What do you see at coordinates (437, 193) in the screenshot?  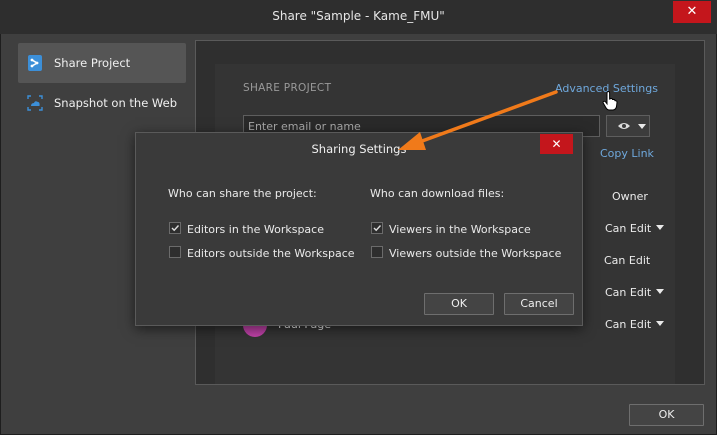 I see `download-permission-heading: Who can download files:` at bounding box center [437, 193].